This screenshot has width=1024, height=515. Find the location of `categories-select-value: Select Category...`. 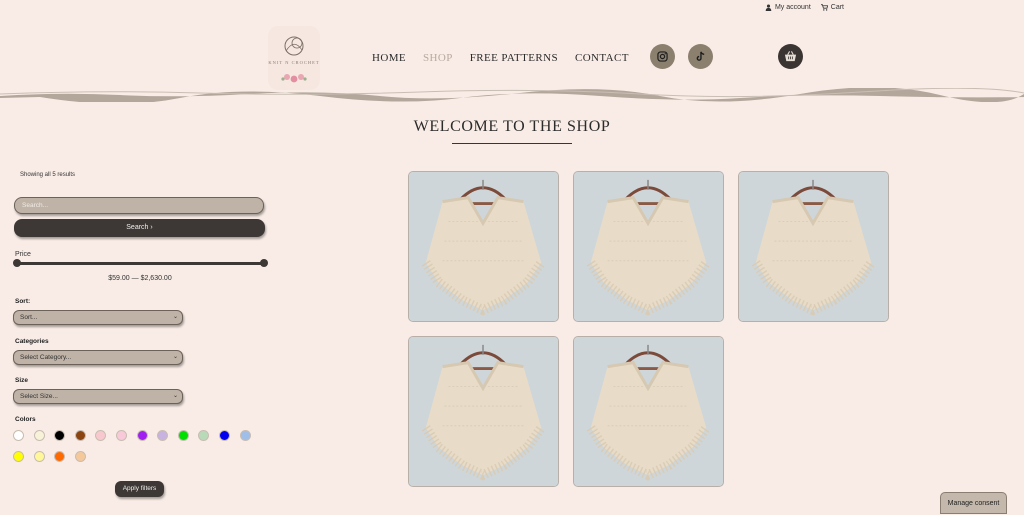

categories-select-value: Select Category... is located at coordinates (46, 357).